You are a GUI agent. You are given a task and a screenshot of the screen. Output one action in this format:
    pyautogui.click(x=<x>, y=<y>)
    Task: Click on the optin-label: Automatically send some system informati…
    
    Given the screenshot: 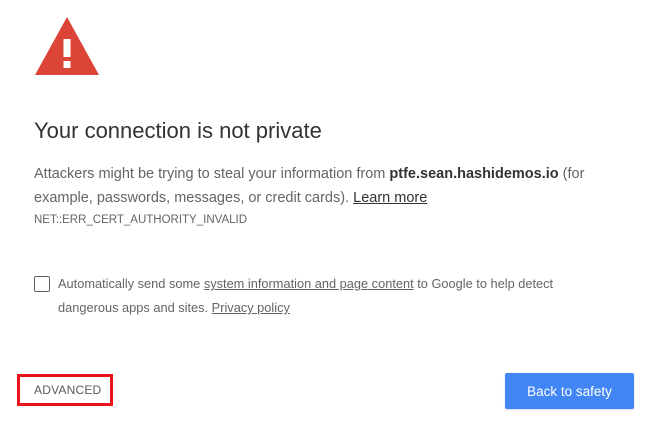 What is the action you would take?
    pyautogui.click(x=328, y=296)
    